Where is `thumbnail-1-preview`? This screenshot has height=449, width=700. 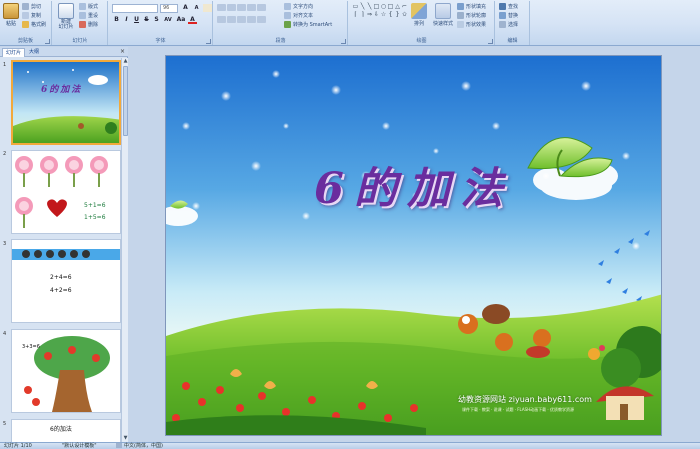 thumbnail-1-preview is located at coordinates (66, 102).